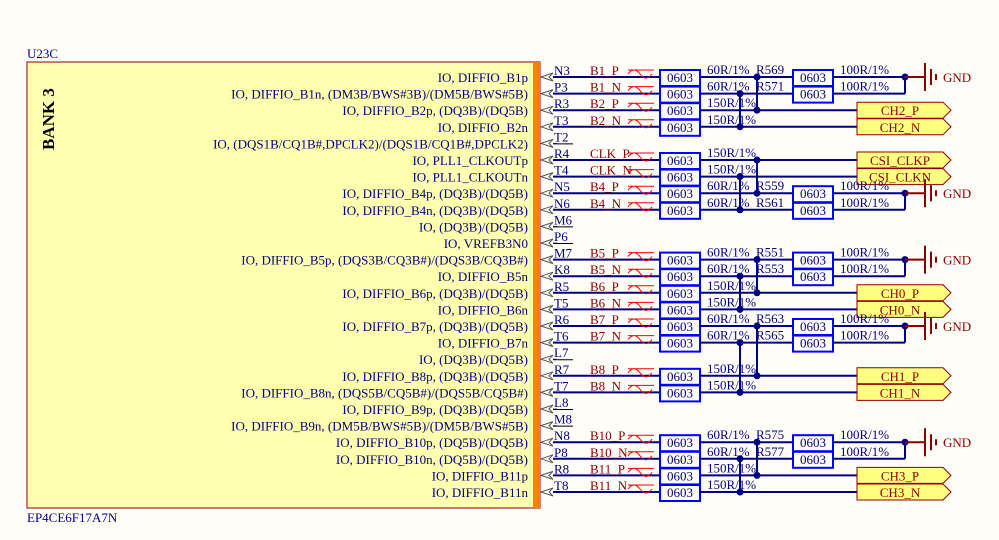  What do you see at coordinates (473, 226) in the screenshot?
I see `pin-function-label: IO, (DQ3B)/(DQ5B)` at bounding box center [473, 226].